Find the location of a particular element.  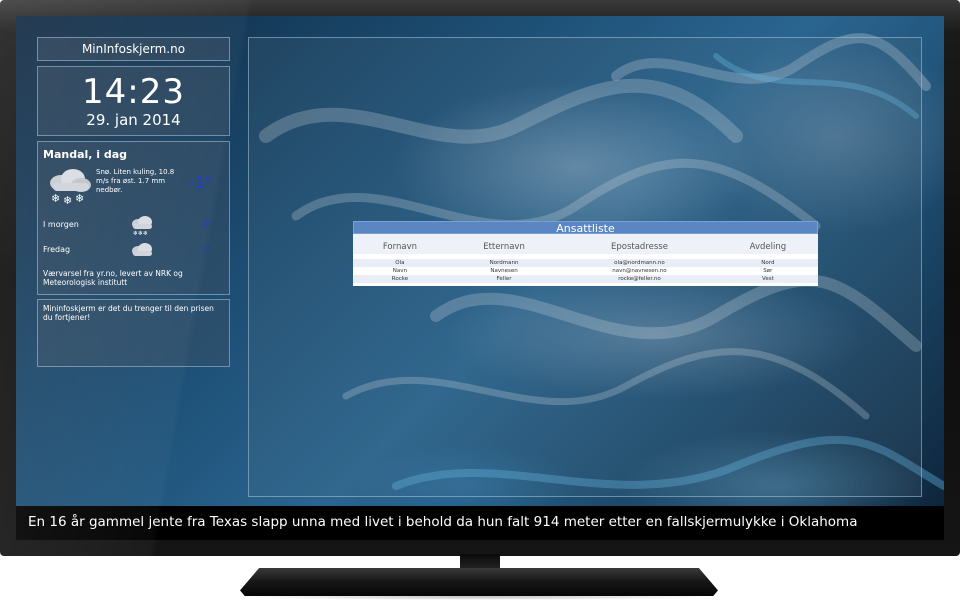

column-header: Etternavn is located at coordinates (504, 244).